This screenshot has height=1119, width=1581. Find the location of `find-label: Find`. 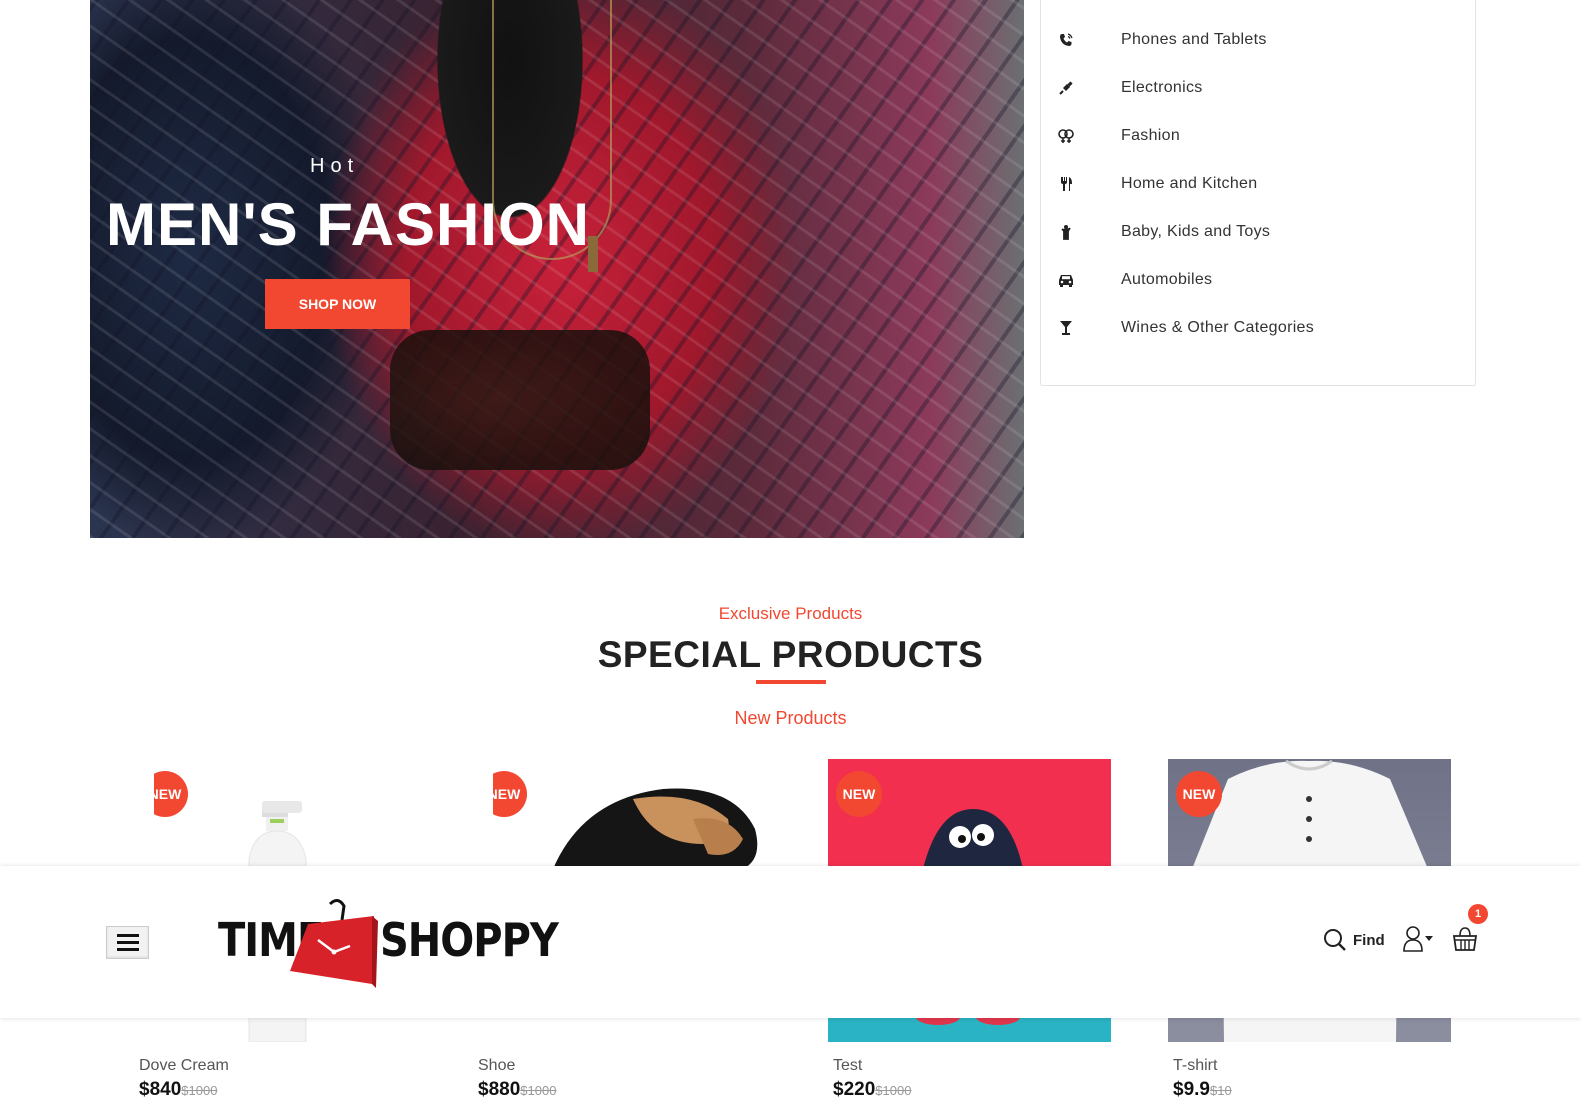

find-label: Find is located at coordinates (1369, 940).